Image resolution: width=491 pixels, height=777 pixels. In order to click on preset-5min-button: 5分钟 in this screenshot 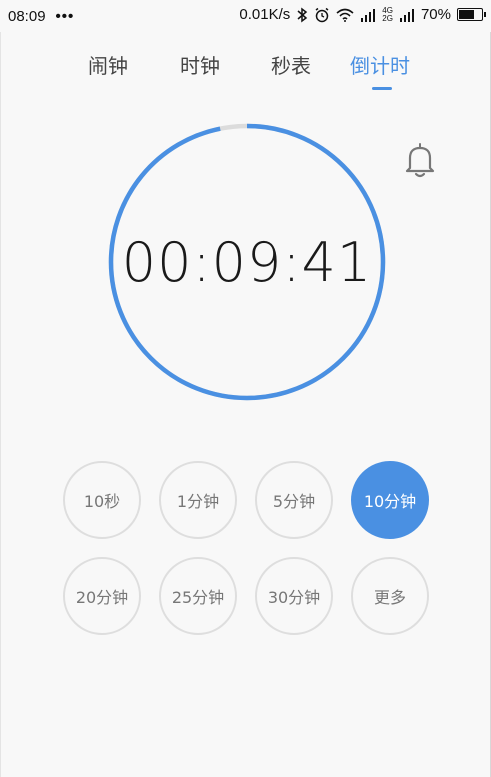, I will do `click(294, 500)`.